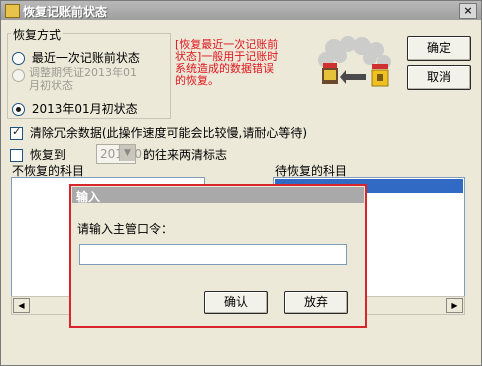  Describe the element at coordinates (47, 155) in the screenshot. I see `restore-to-label: 恢复到` at that location.